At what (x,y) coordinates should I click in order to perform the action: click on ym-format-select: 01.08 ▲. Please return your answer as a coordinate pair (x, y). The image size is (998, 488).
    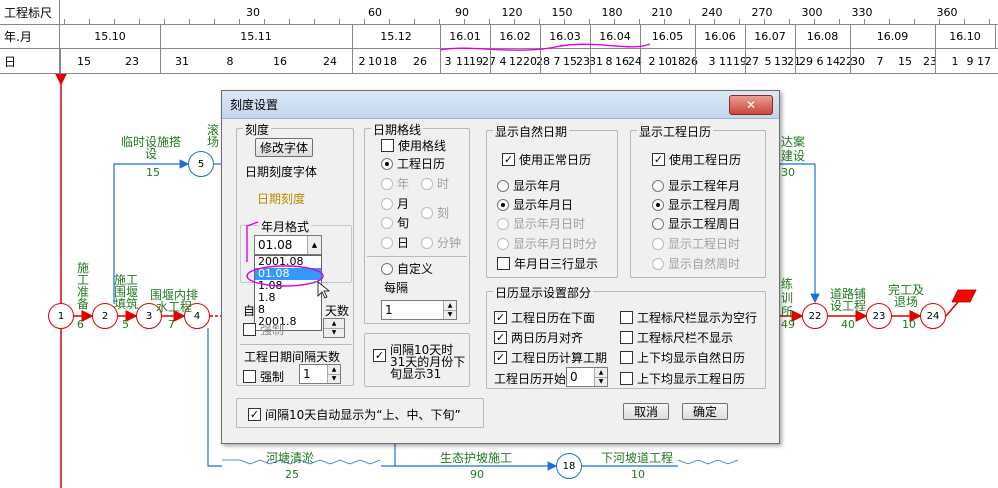
    Looking at the image, I should click on (288, 245).